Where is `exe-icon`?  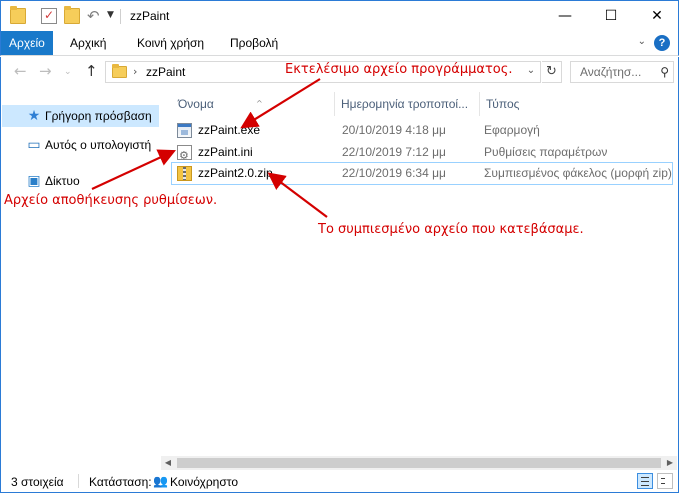 exe-icon is located at coordinates (184, 130).